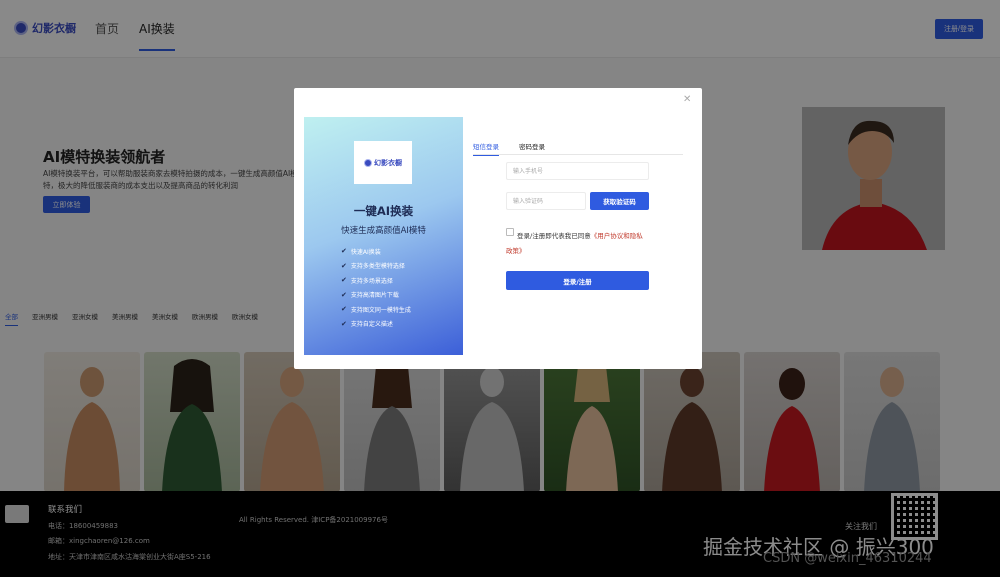 Image resolution: width=1000 pixels, height=577 pixels. Describe the element at coordinates (367, 280) in the screenshot. I see `feature-item: ✔ 支持多场景选择` at that location.